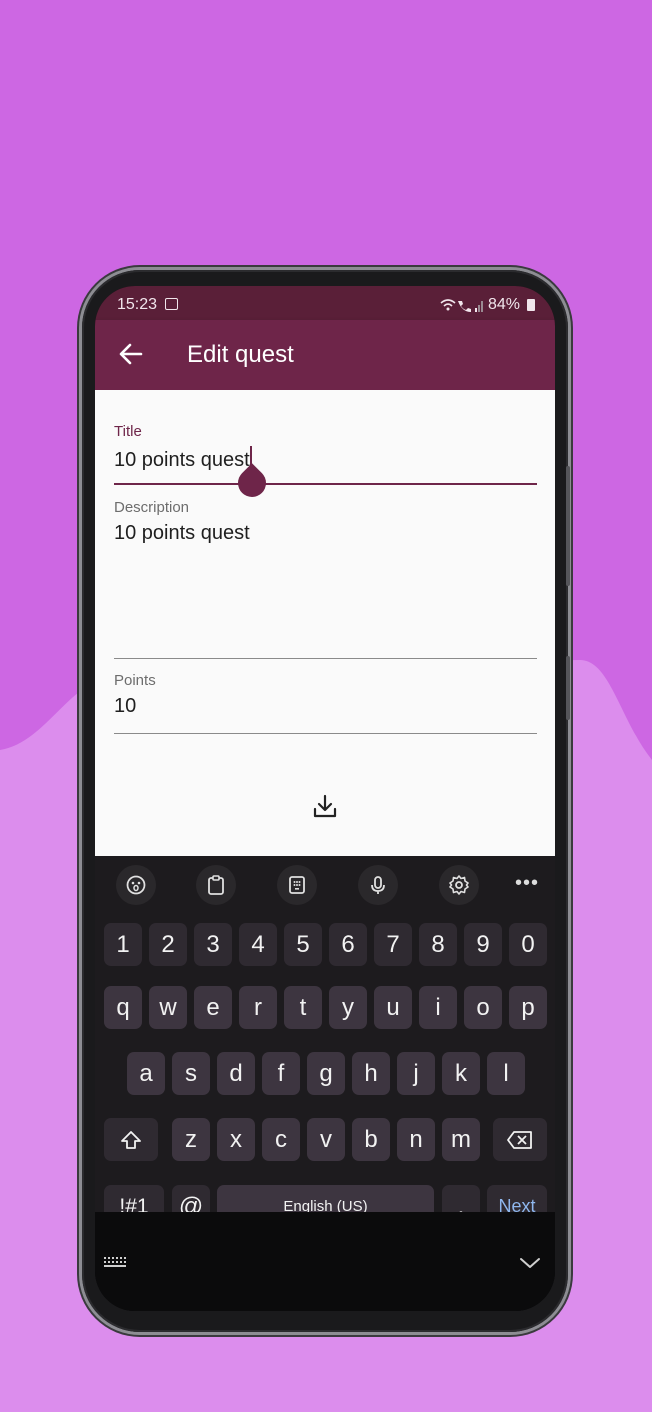 The image size is (652, 1412). I want to click on settings-icon, so click(459, 885).